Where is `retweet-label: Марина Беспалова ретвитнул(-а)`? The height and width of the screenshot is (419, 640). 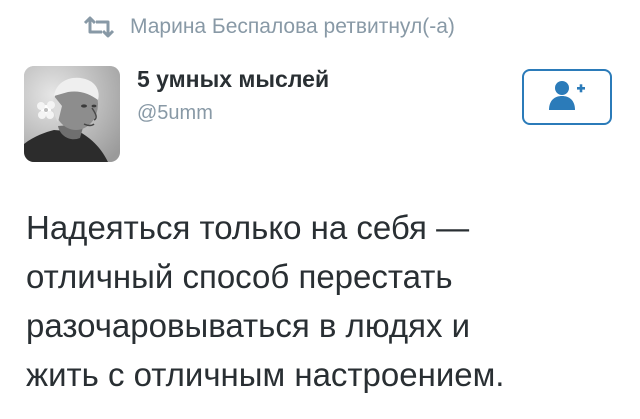 retweet-label: Марина Беспалова ретвитнул(-а) is located at coordinates (292, 27).